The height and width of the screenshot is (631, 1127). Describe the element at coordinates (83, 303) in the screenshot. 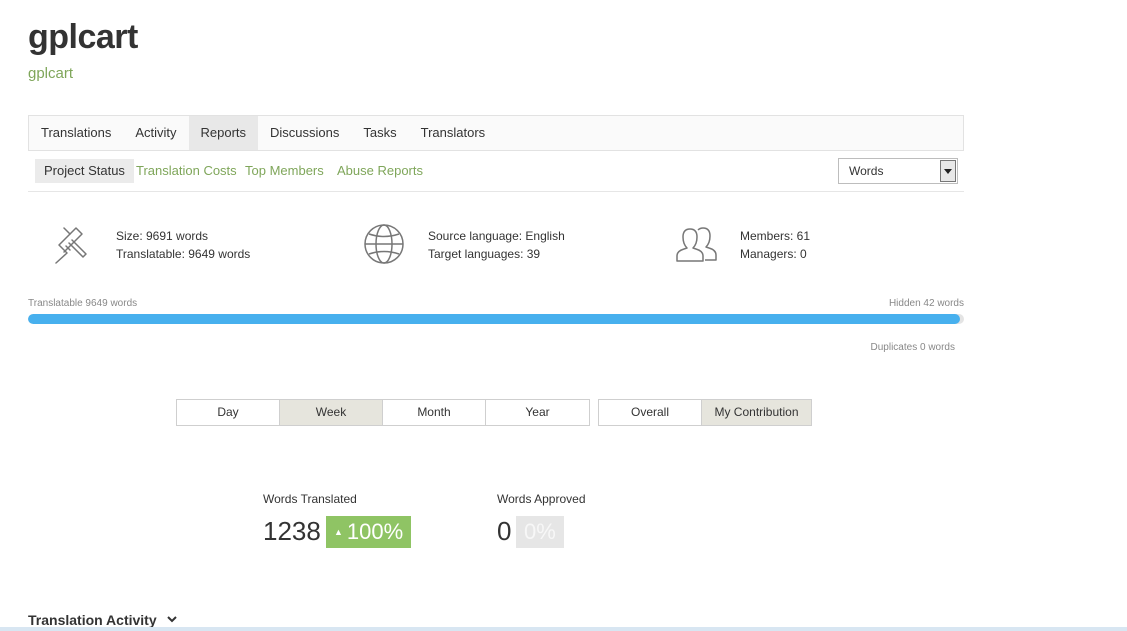

I see `translatable-words-label: Translatable 9649 words` at that location.